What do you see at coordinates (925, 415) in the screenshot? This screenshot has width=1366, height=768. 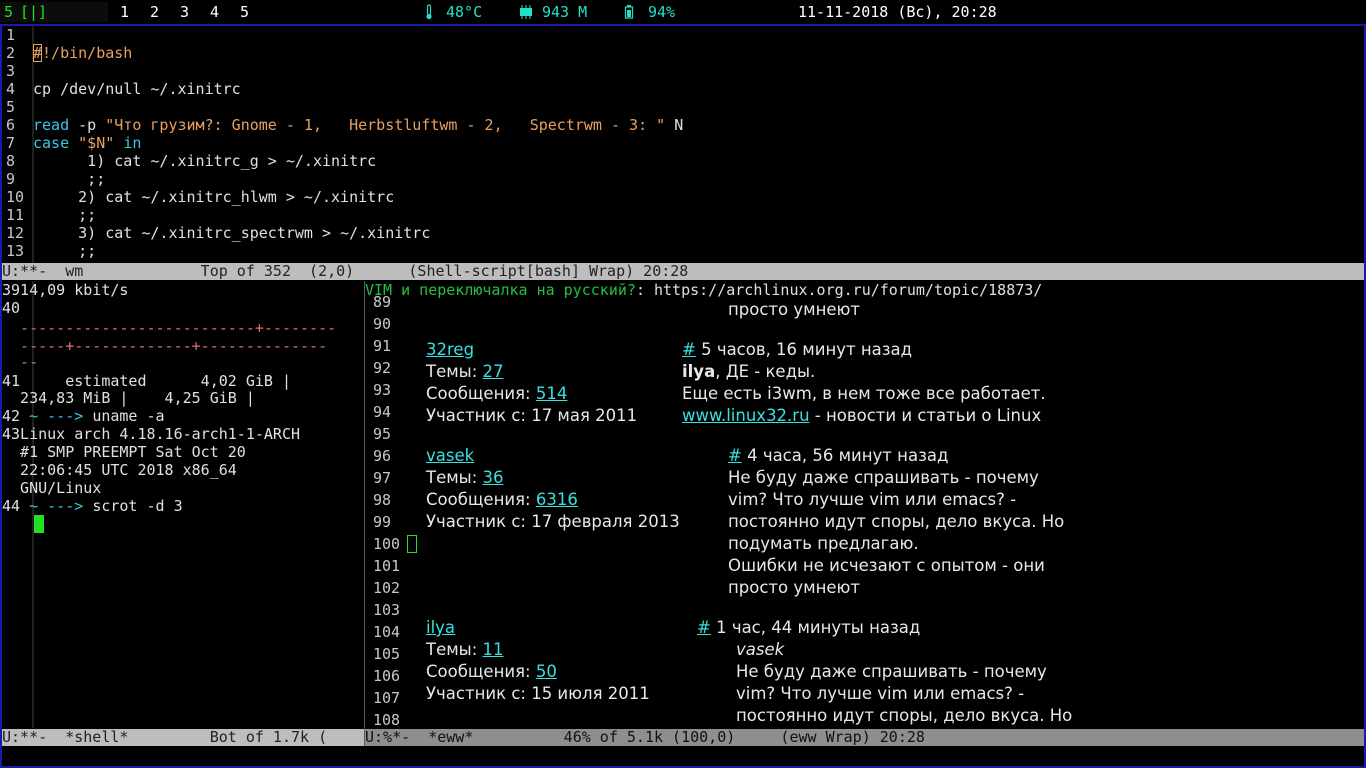 I see `signature-text: - новости и статьи о Linux` at bounding box center [925, 415].